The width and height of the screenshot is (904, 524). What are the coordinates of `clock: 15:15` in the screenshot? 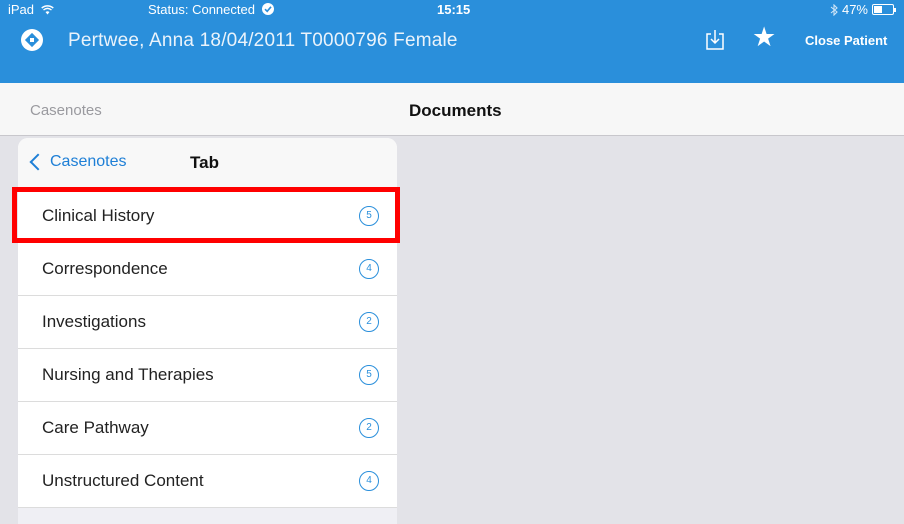 It's located at (454, 9).